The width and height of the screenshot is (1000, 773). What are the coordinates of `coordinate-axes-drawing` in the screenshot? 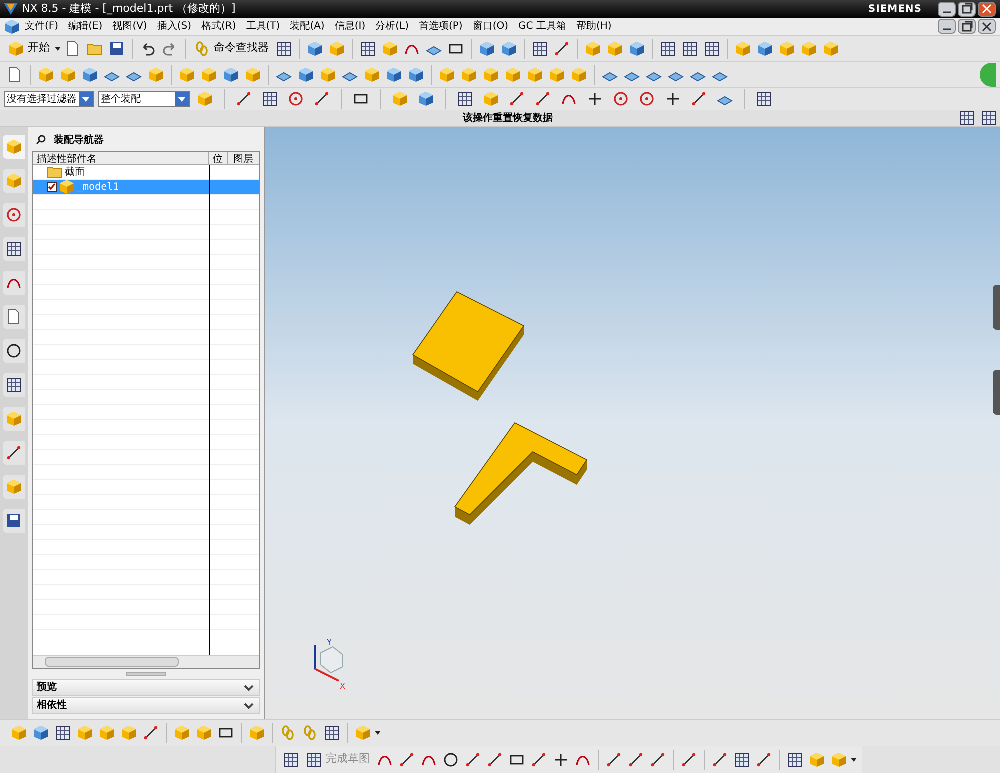 It's located at (329, 663).